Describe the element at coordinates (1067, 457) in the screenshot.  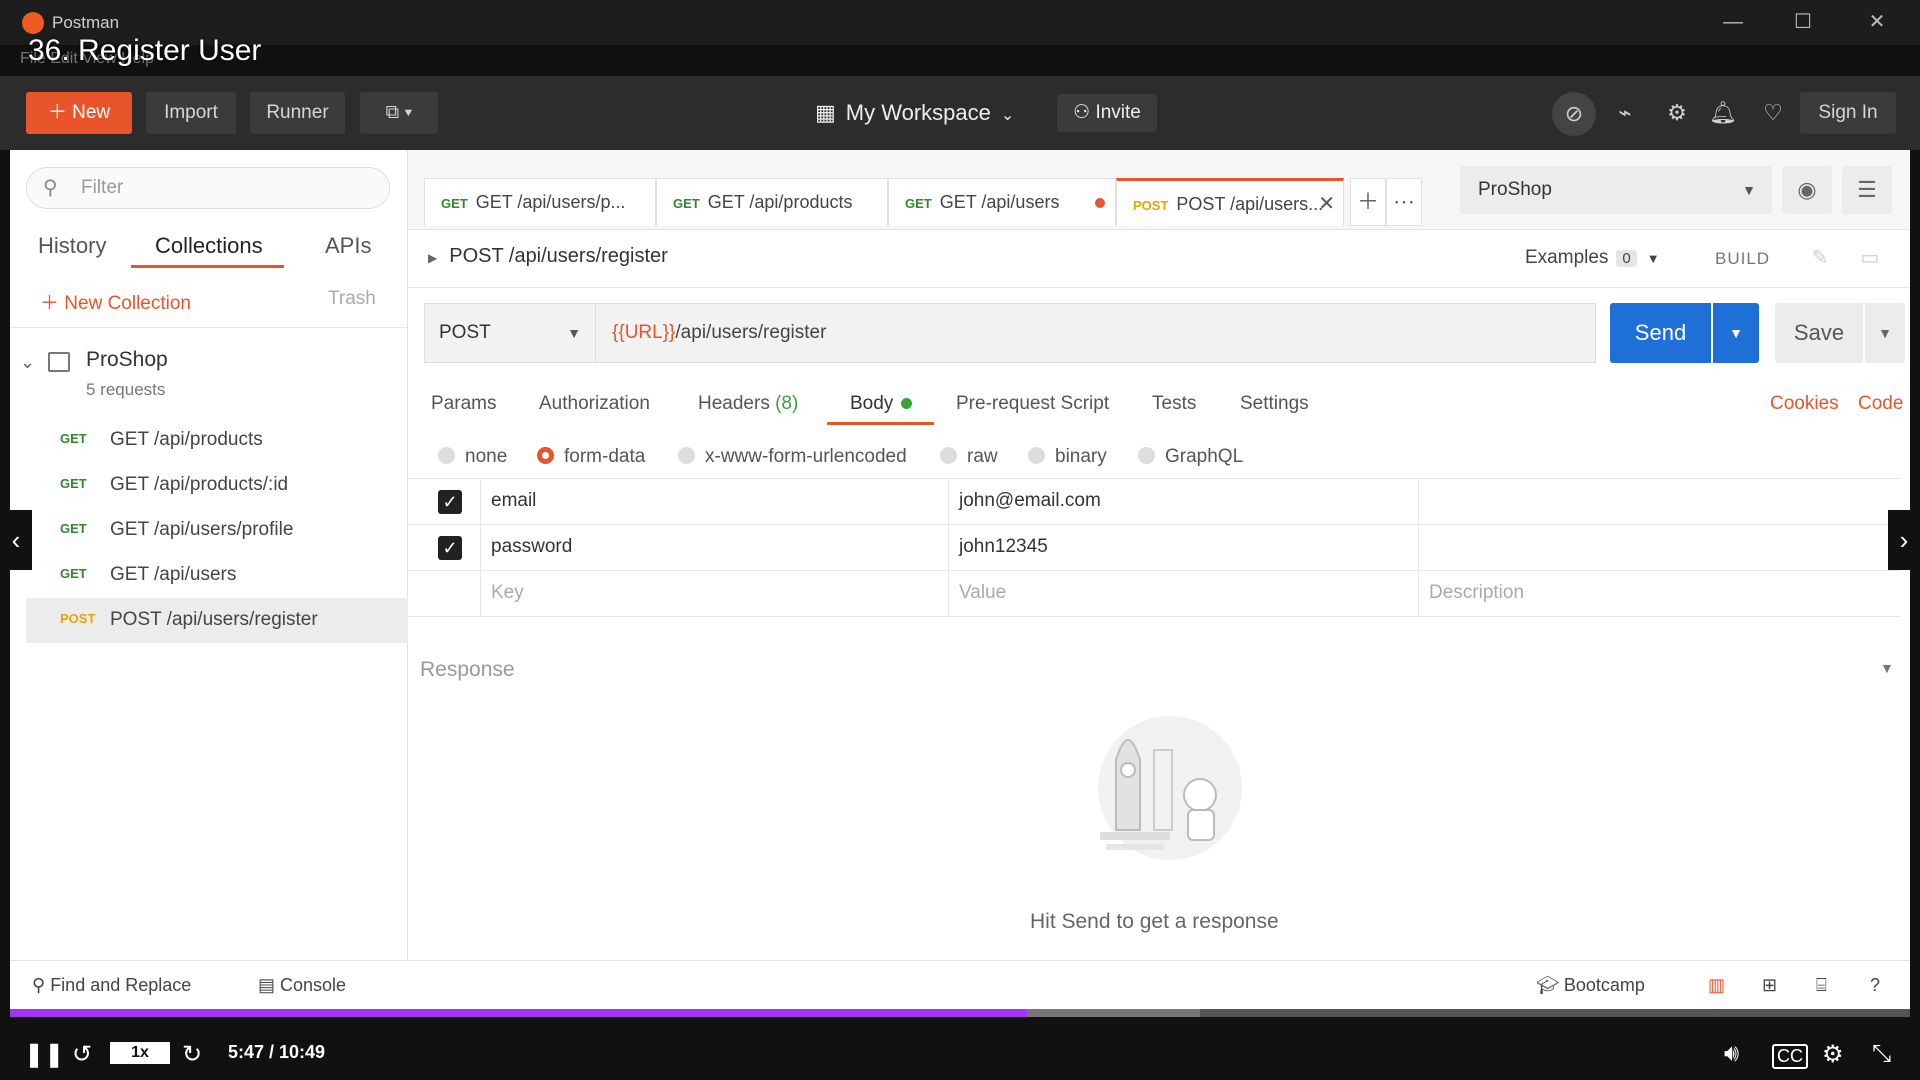
I see `radio-binary: binary` at that location.